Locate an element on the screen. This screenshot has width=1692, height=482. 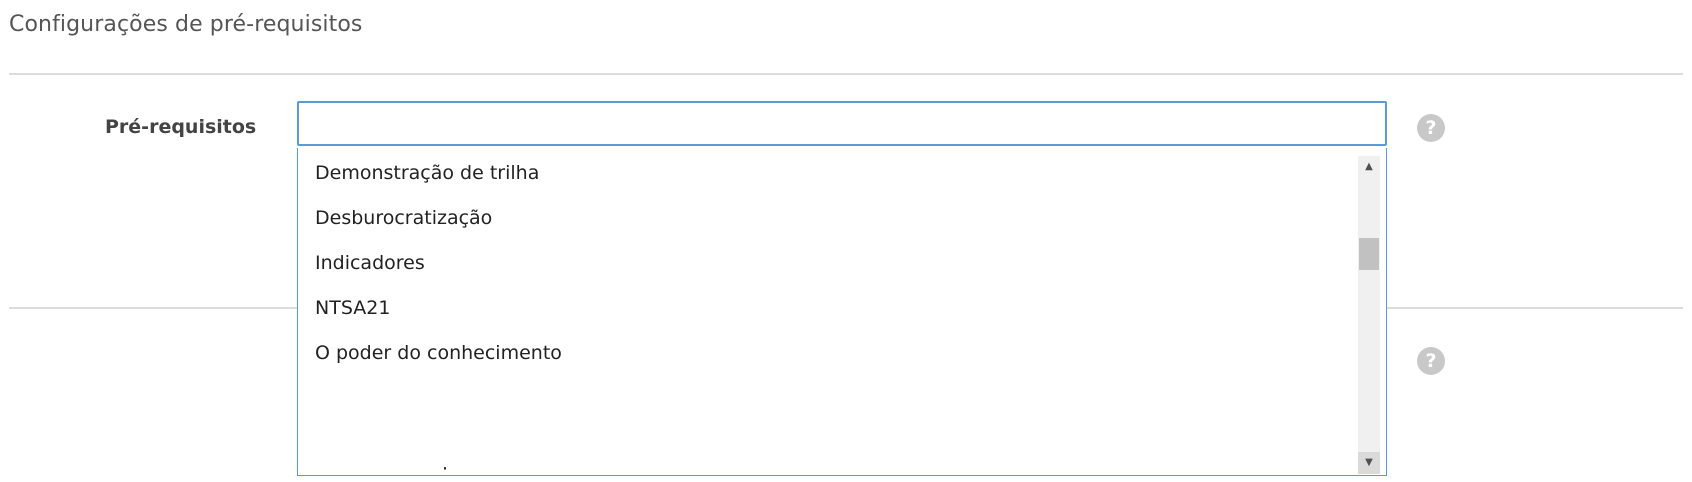
dropdown-option: NTSA21 is located at coordinates (352, 308).